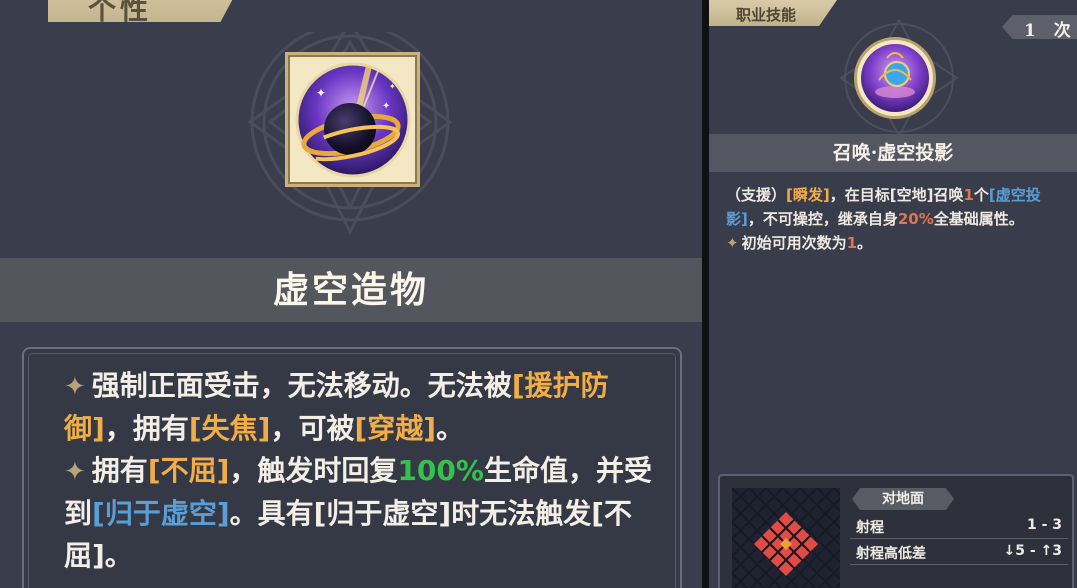 This screenshot has width=1077, height=588. I want to click on trait-icon-frame: ✦ ✦ ✦, so click(352, 119).